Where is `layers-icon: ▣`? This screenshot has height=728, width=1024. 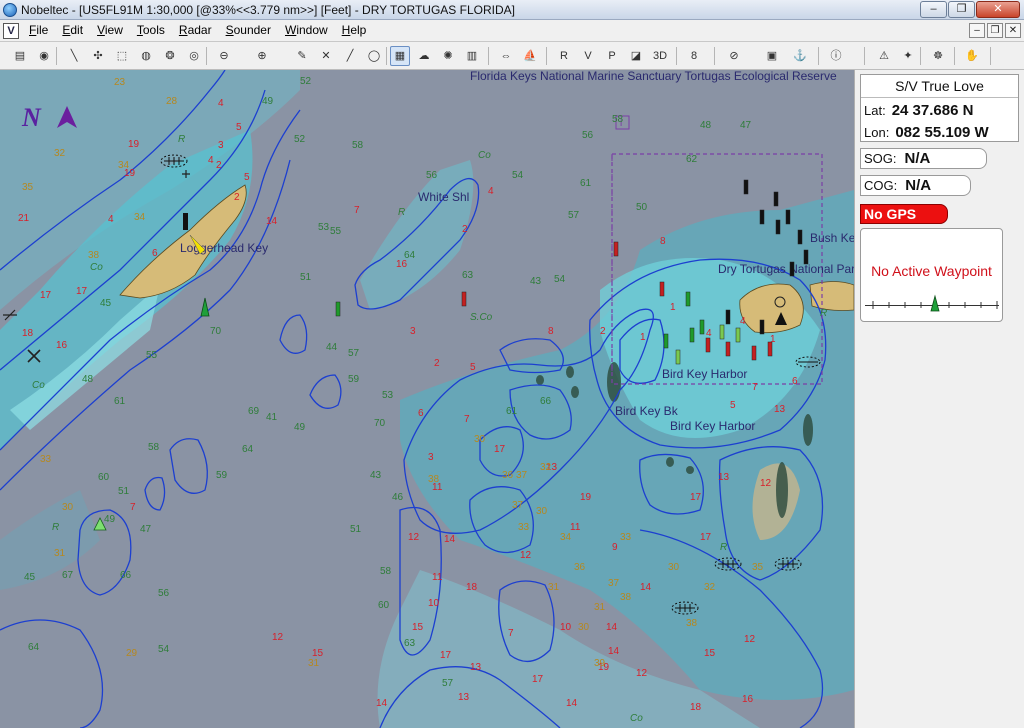
layers-icon: ▣ is located at coordinates (772, 56).